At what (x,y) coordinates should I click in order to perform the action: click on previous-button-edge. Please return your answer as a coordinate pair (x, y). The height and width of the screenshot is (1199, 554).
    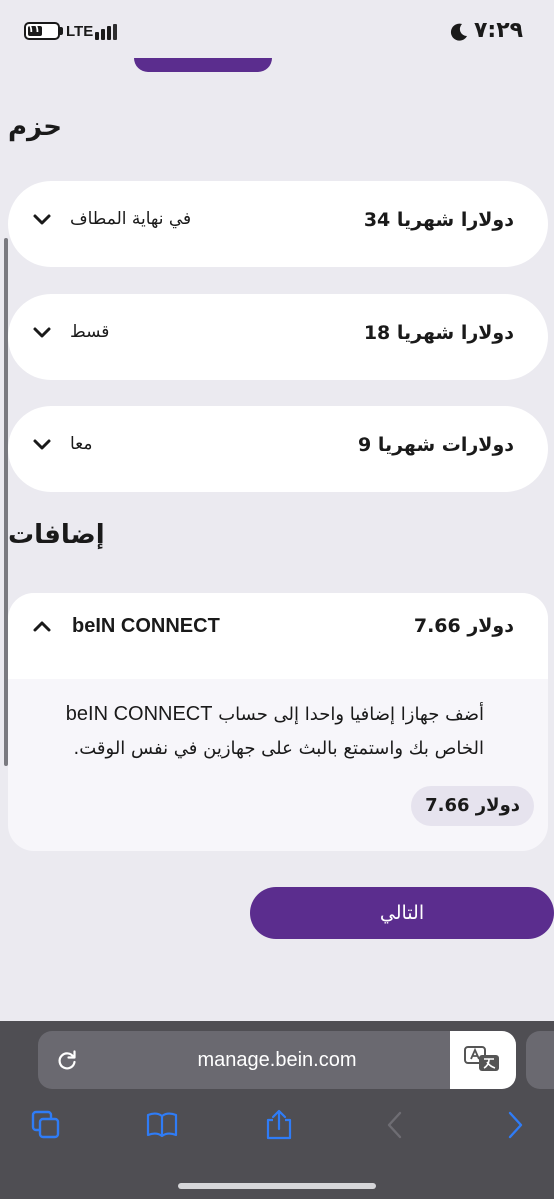
    Looking at the image, I should click on (203, 65).